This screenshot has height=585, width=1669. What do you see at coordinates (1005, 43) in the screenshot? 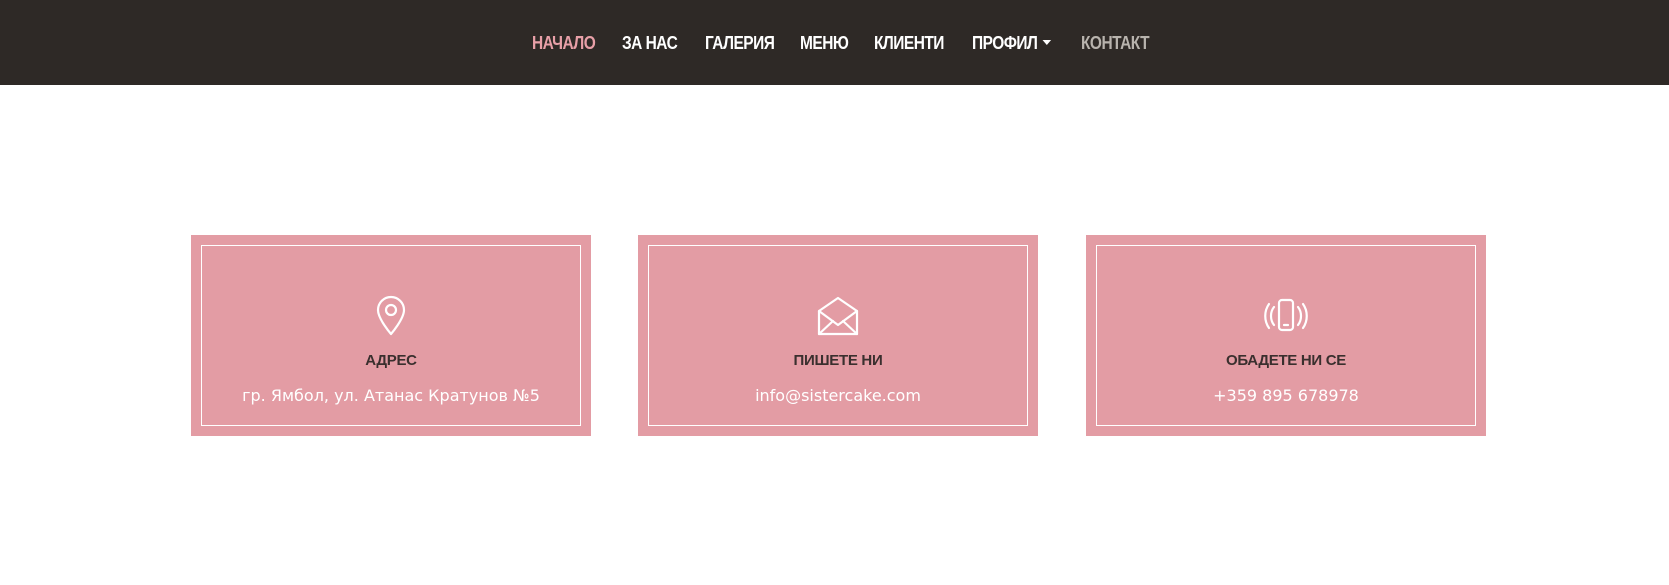
I see `nav-dropdown-profile-label: ПРОФИЛ` at bounding box center [1005, 43].